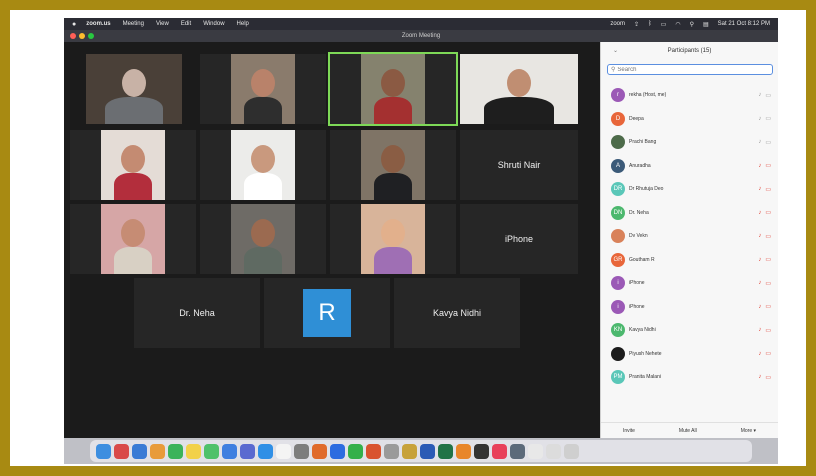 The height and width of the screenshot is (476, 816). I want to click on calendar-icon, so click(283, 451).